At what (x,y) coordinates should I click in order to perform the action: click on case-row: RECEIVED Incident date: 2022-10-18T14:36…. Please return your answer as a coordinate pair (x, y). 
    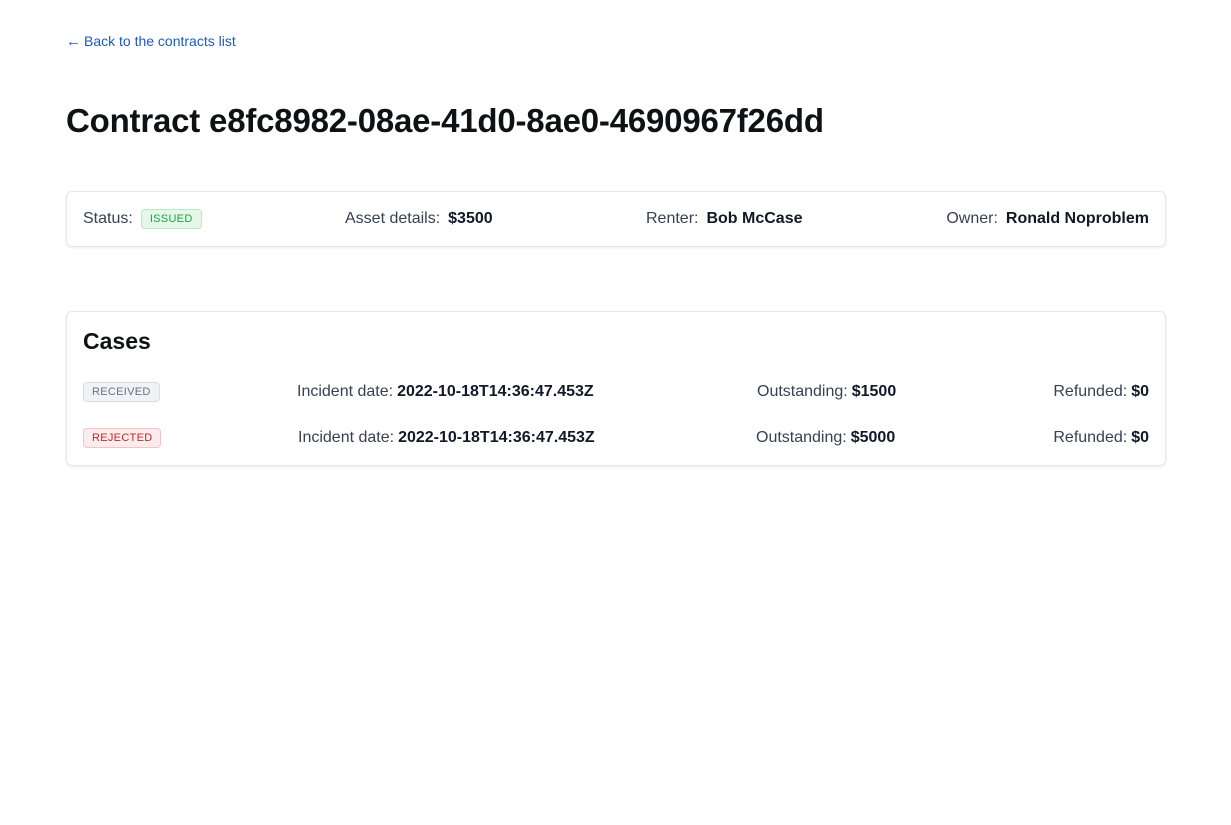
    Looking at the image, I should click on (616, 392).